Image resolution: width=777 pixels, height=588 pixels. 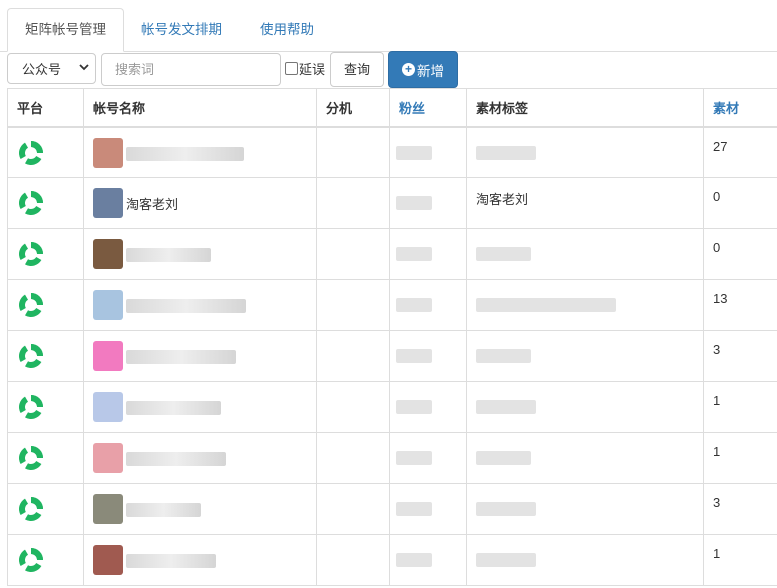 What do you see at coordinates (353, 108) in the screenshot?
I see `col-extension: 分机` at bounding box center [353, 108].